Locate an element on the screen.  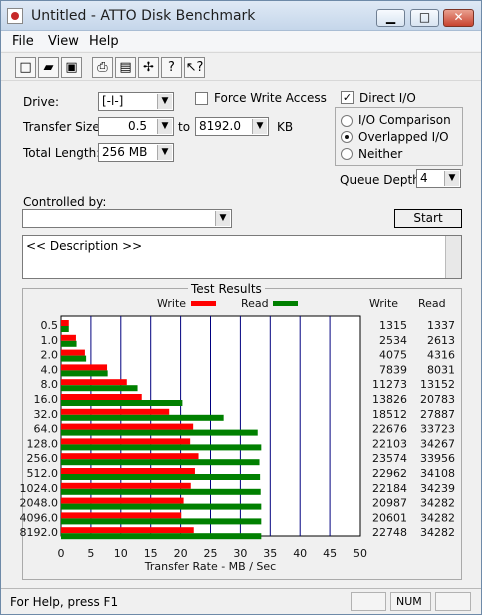
status-num-panel: NUM is located at coordinates (410, 601).